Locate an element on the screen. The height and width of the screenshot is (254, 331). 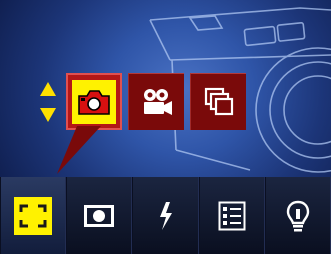
stacked-frames-icon is located at coordinates (218, 101).